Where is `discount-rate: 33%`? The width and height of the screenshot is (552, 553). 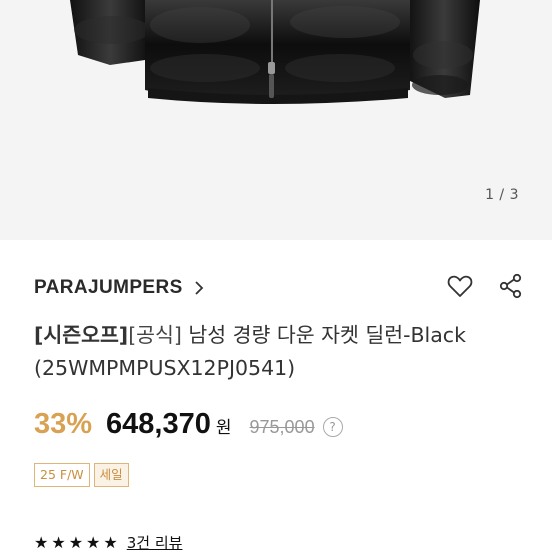 discount-rate: 33% is located at coordinates (63, 424).